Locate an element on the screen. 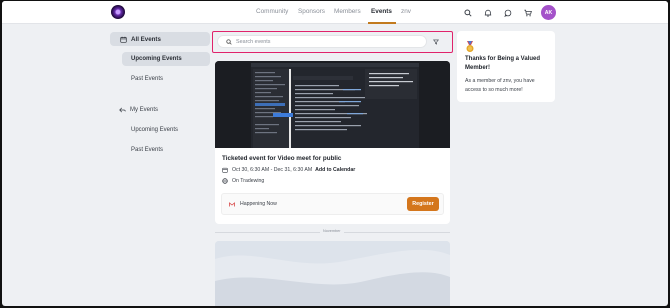  medal-icon is located at coordinates (470, 46).